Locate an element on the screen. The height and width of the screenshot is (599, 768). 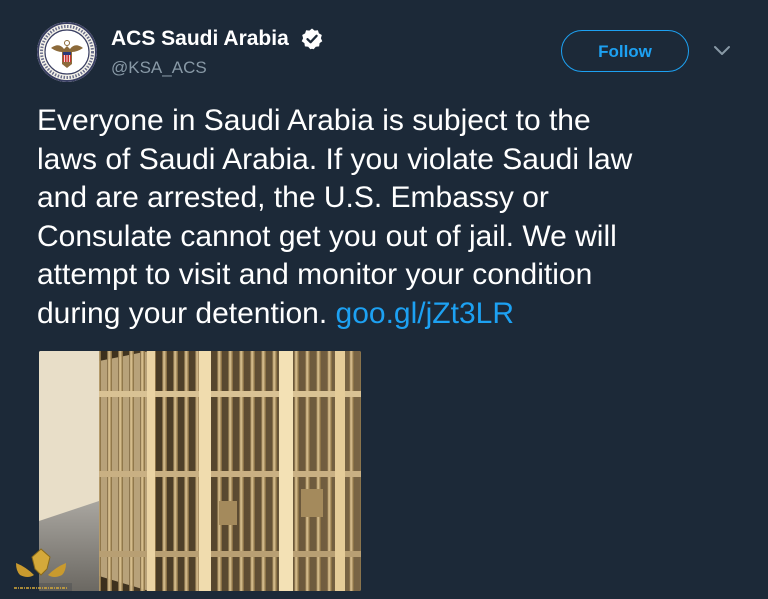
author-handle: @KSA_ACS is located at coordinates (159, 68).